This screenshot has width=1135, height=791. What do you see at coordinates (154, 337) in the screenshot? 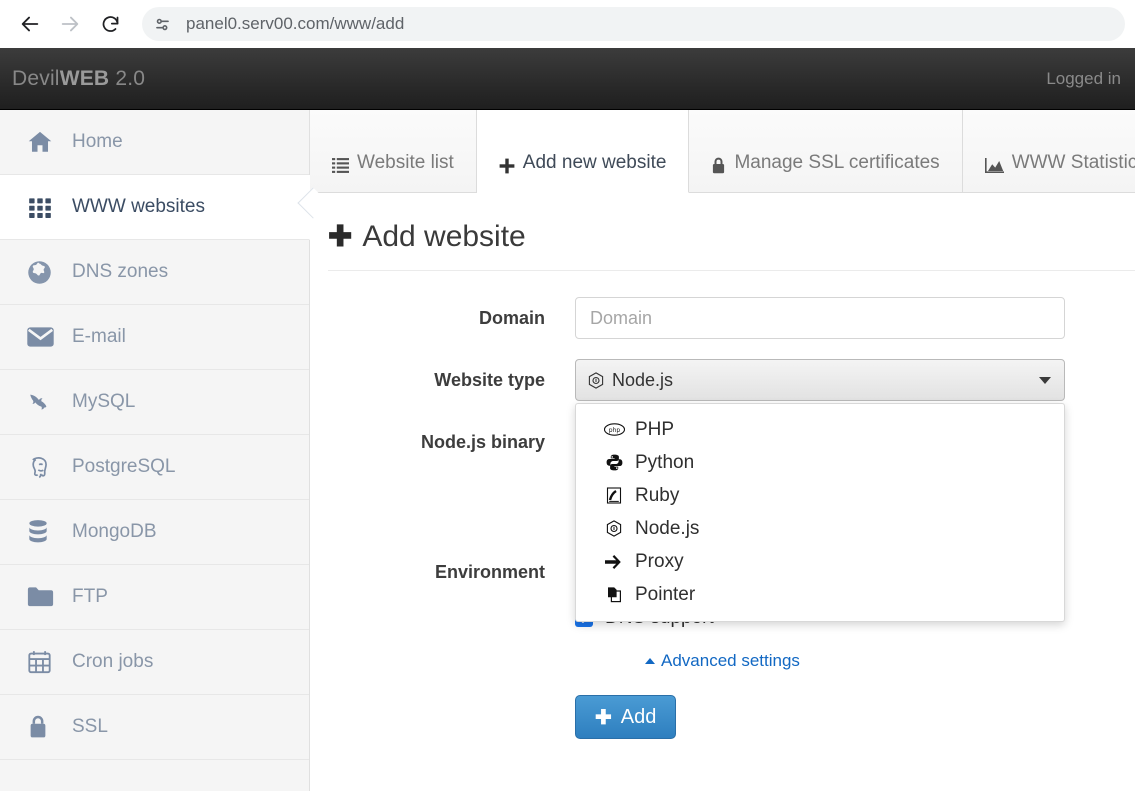
I see `sidebar-item-email: E-mail` at bounding box center [154, 337].